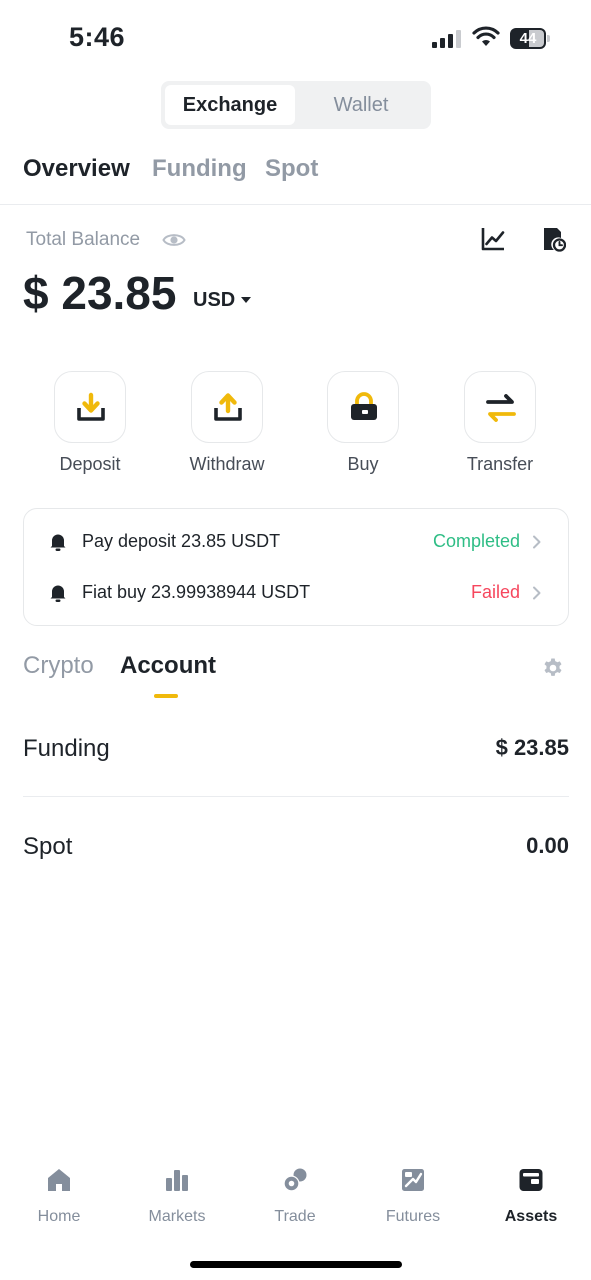  What do you see at coordinates (58, 666) in the screenshot?
I see `tab-crypto: Crypto` at bounding box center [58, 666].